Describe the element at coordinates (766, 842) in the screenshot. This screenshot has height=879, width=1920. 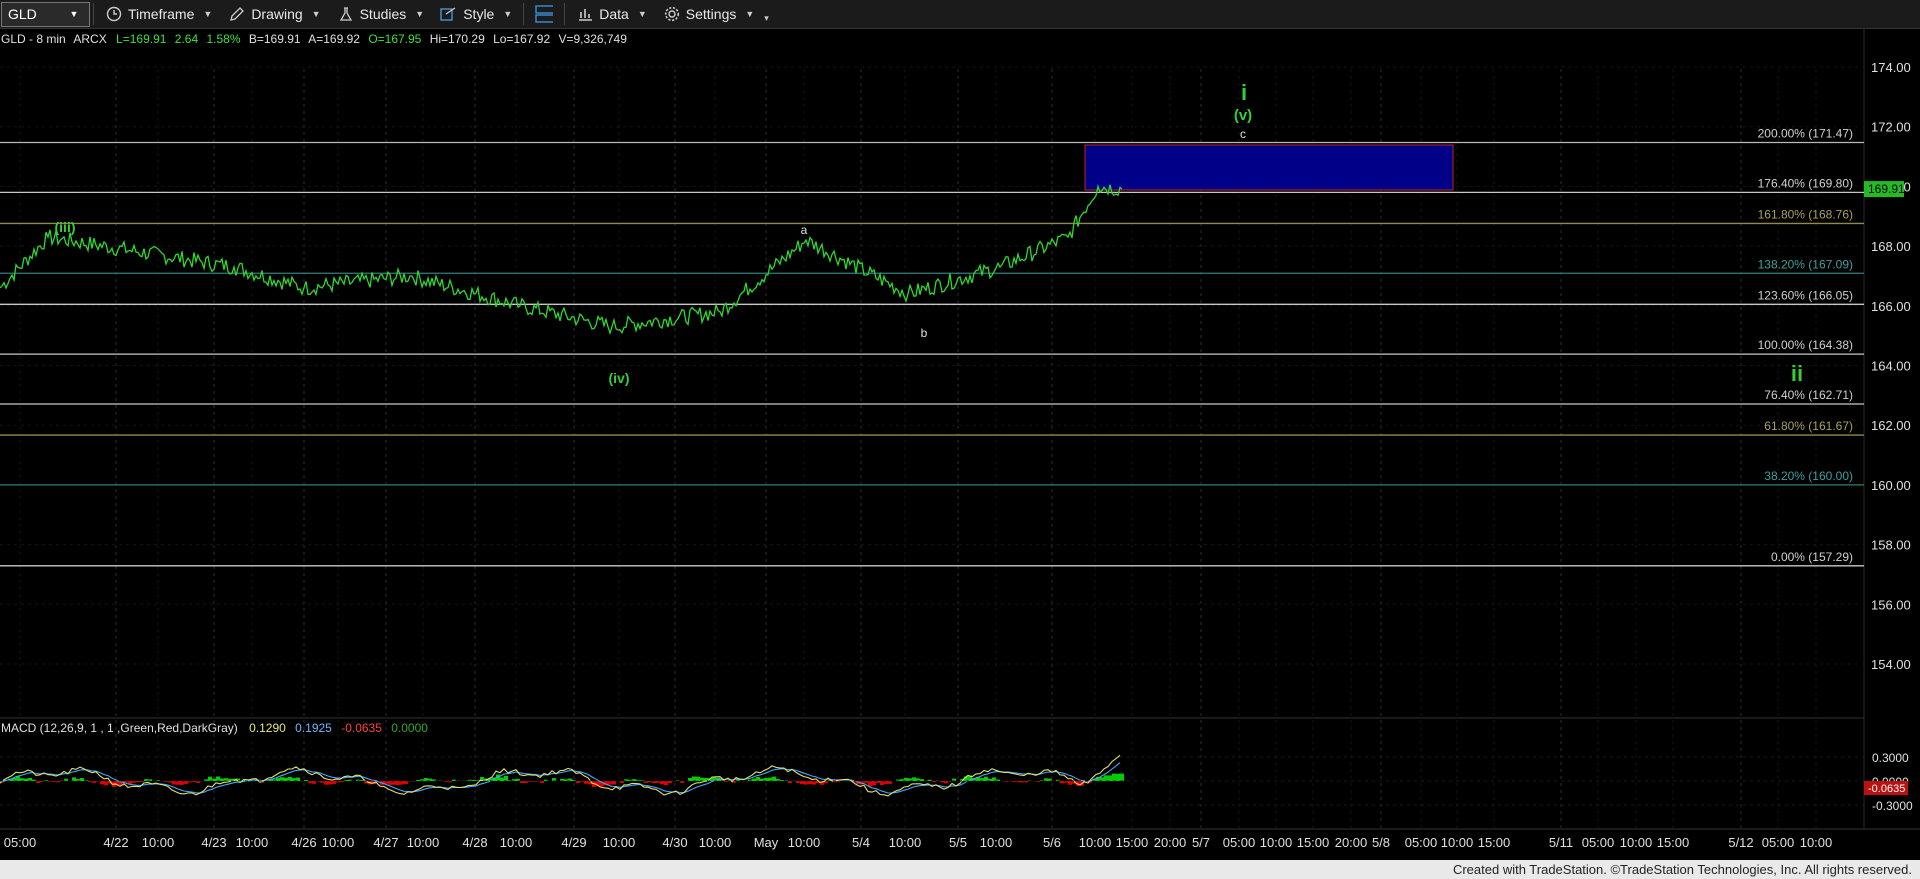
I see `time-tick-label: May` at that location.